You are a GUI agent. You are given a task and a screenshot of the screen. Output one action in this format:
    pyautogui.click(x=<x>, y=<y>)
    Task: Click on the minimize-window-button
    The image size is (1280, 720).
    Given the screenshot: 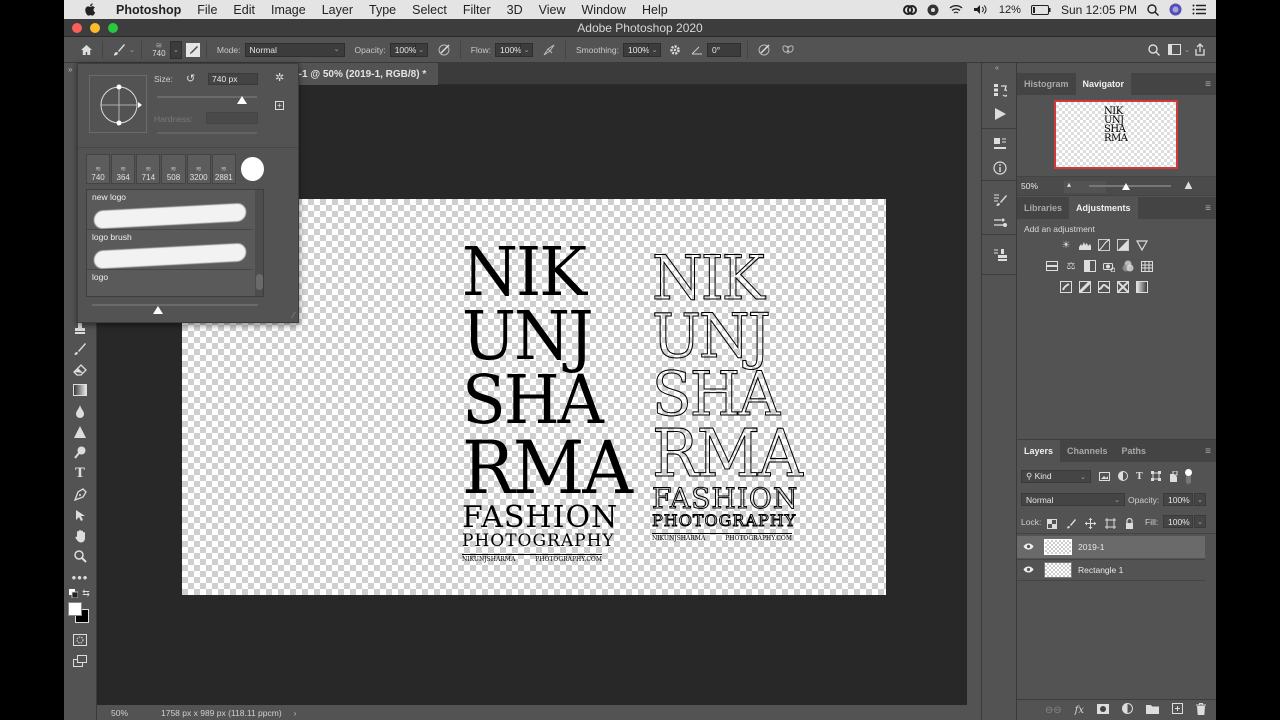 What is the action you would take?
    pyautogui.click(x=95, y=28)
    